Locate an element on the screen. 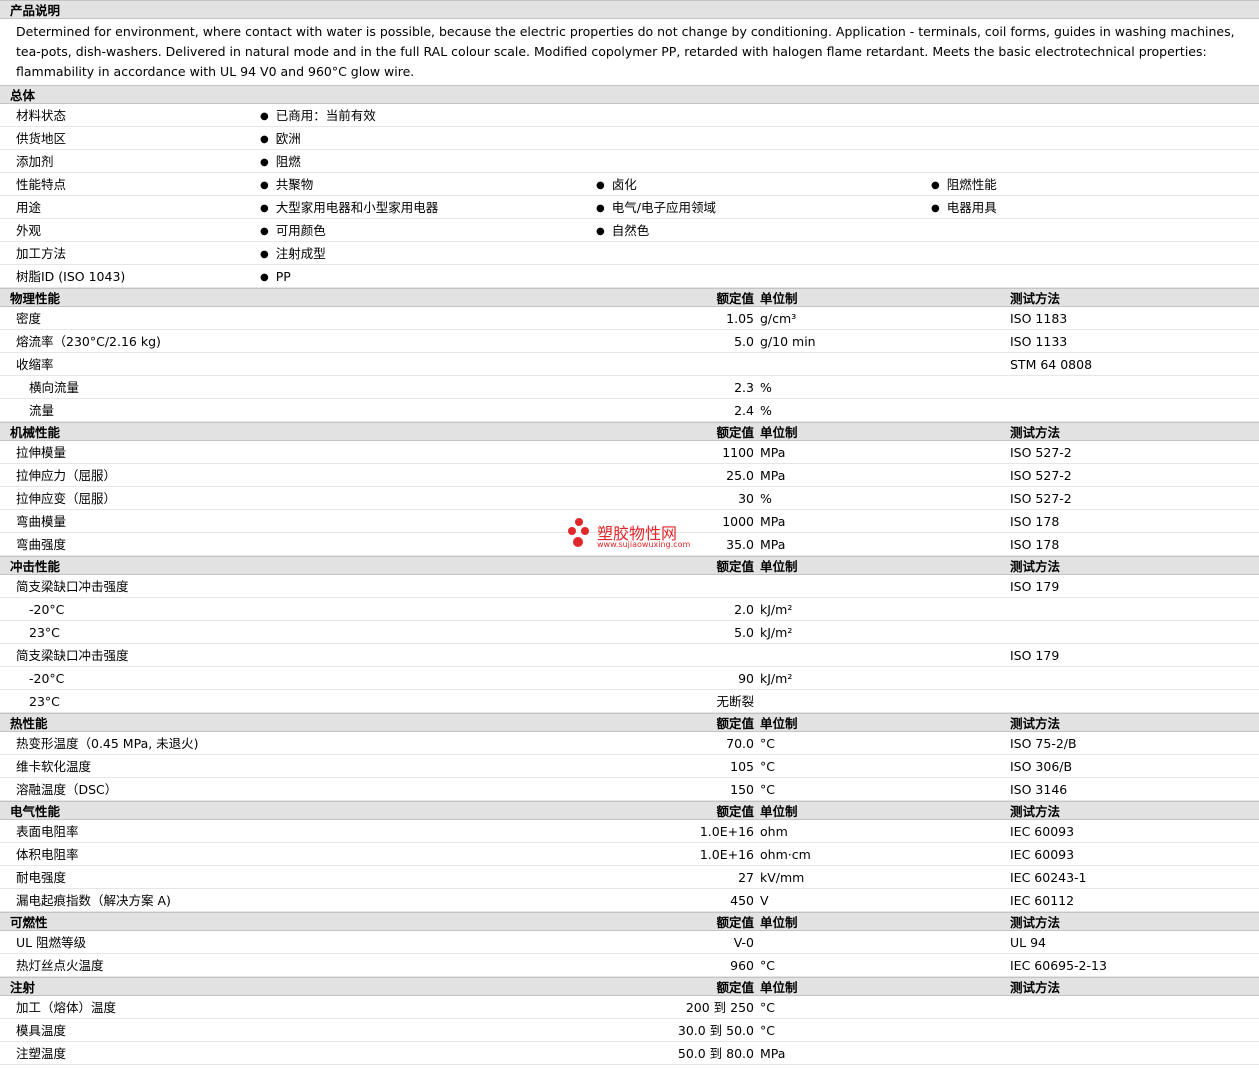  property-row: 溶融温度（DSC） 150 °C ISO 3146 is located at coordinates (629, 789).